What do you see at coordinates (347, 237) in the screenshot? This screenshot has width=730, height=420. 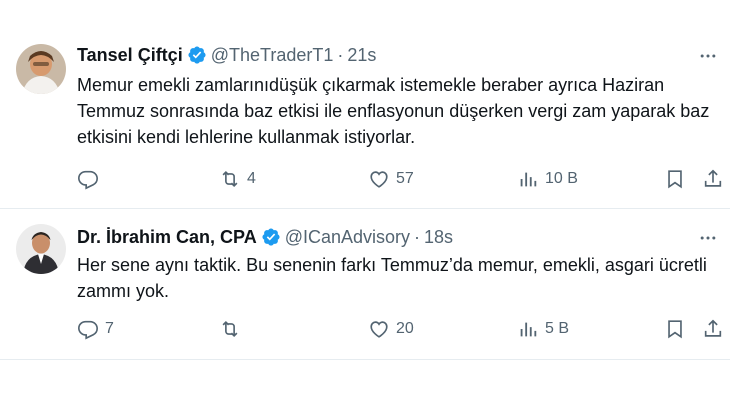 I see `author-handle: @ICanAdvisory` at bounding box center [347, 237].